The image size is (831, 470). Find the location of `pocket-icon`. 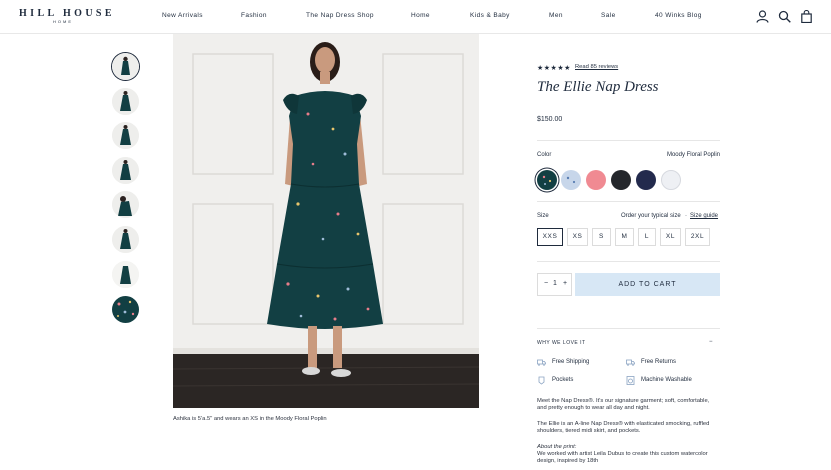

pocket-icon is located at coordinates (541, 380).